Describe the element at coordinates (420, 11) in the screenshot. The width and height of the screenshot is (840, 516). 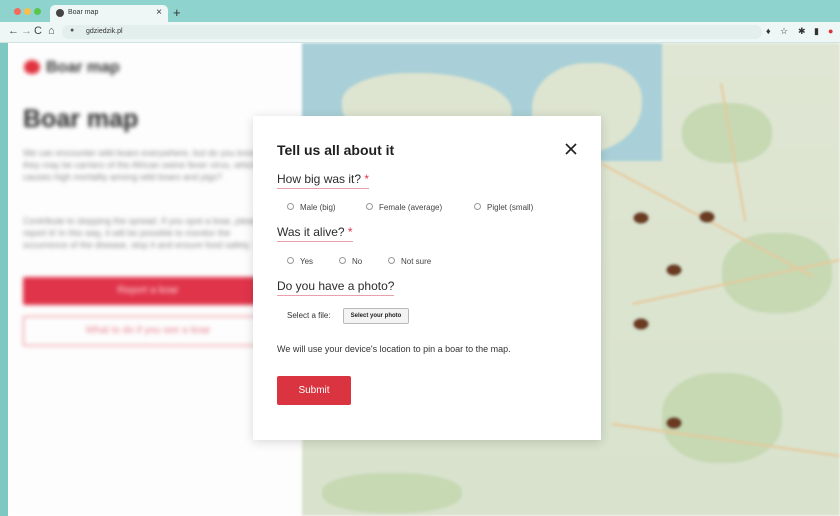
I see `browser-titlebar: Boar map × +` at that location.